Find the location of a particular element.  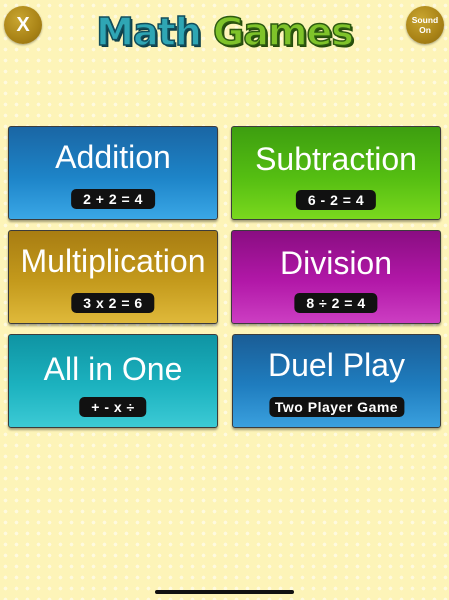

duel-play-card: Duel Play Two Player Game is located at coordinates (336, 381).